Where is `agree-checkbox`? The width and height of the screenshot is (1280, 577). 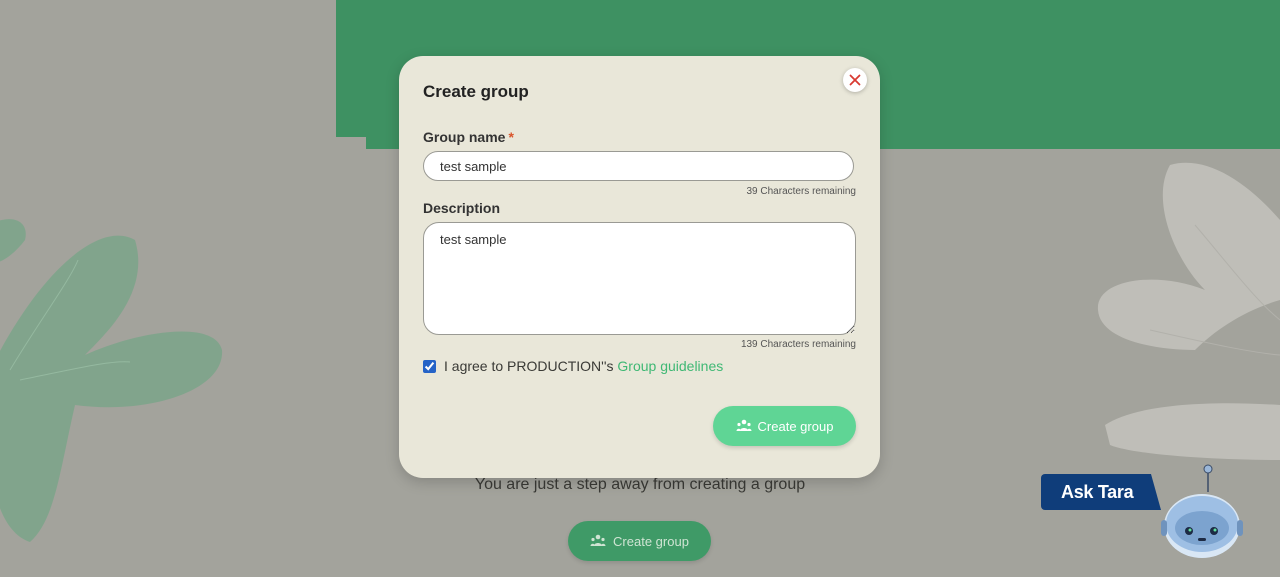
agree-checkbox is located at coordinates (429, 366).